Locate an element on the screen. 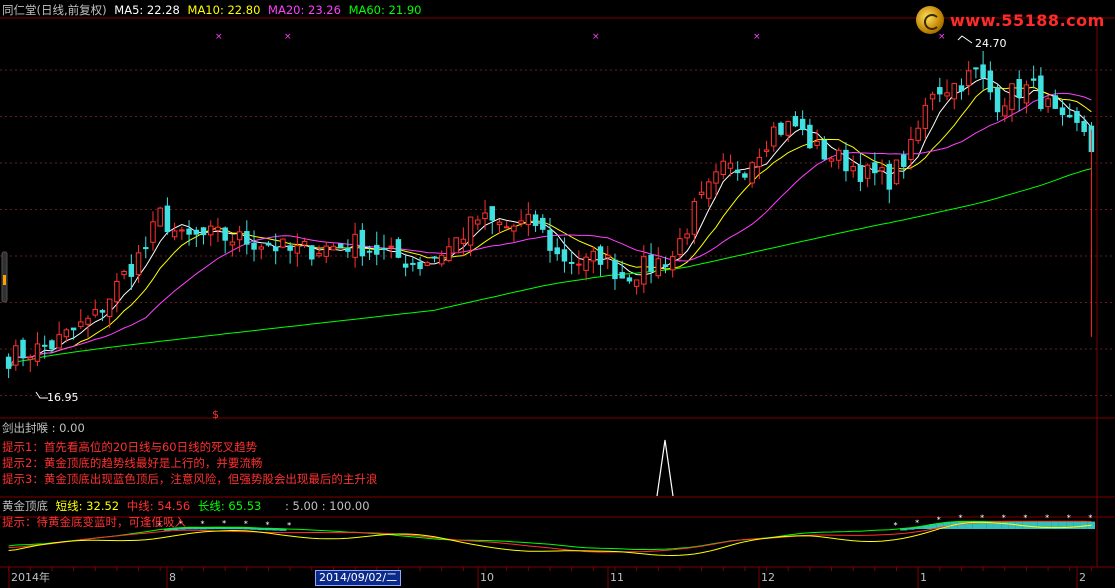  dollar-marker: $ is located at coordinates (215, 414).